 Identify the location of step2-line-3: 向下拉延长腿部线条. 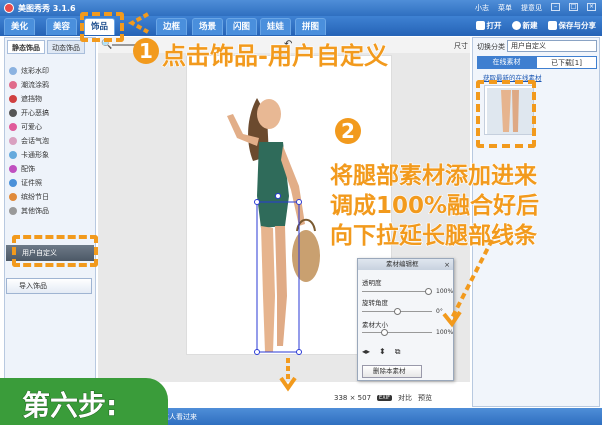
(433, 235).